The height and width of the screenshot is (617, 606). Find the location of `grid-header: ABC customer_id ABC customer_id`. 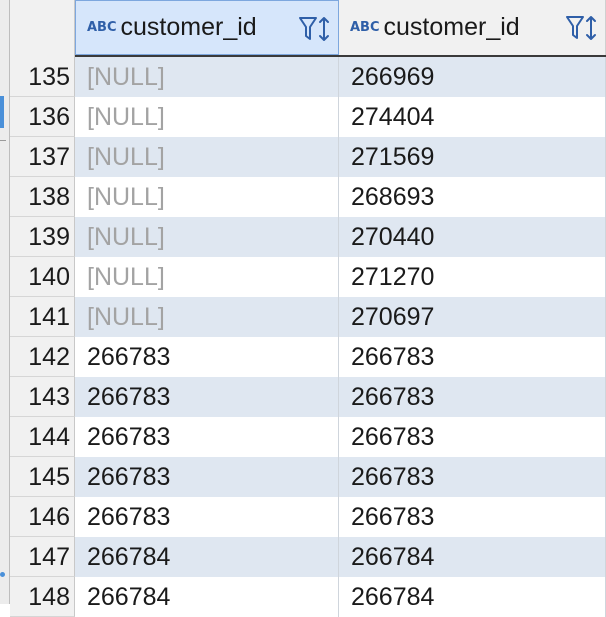

grid-header: ABC customer_id ABC customer_id is located at coordinates (308, 28).